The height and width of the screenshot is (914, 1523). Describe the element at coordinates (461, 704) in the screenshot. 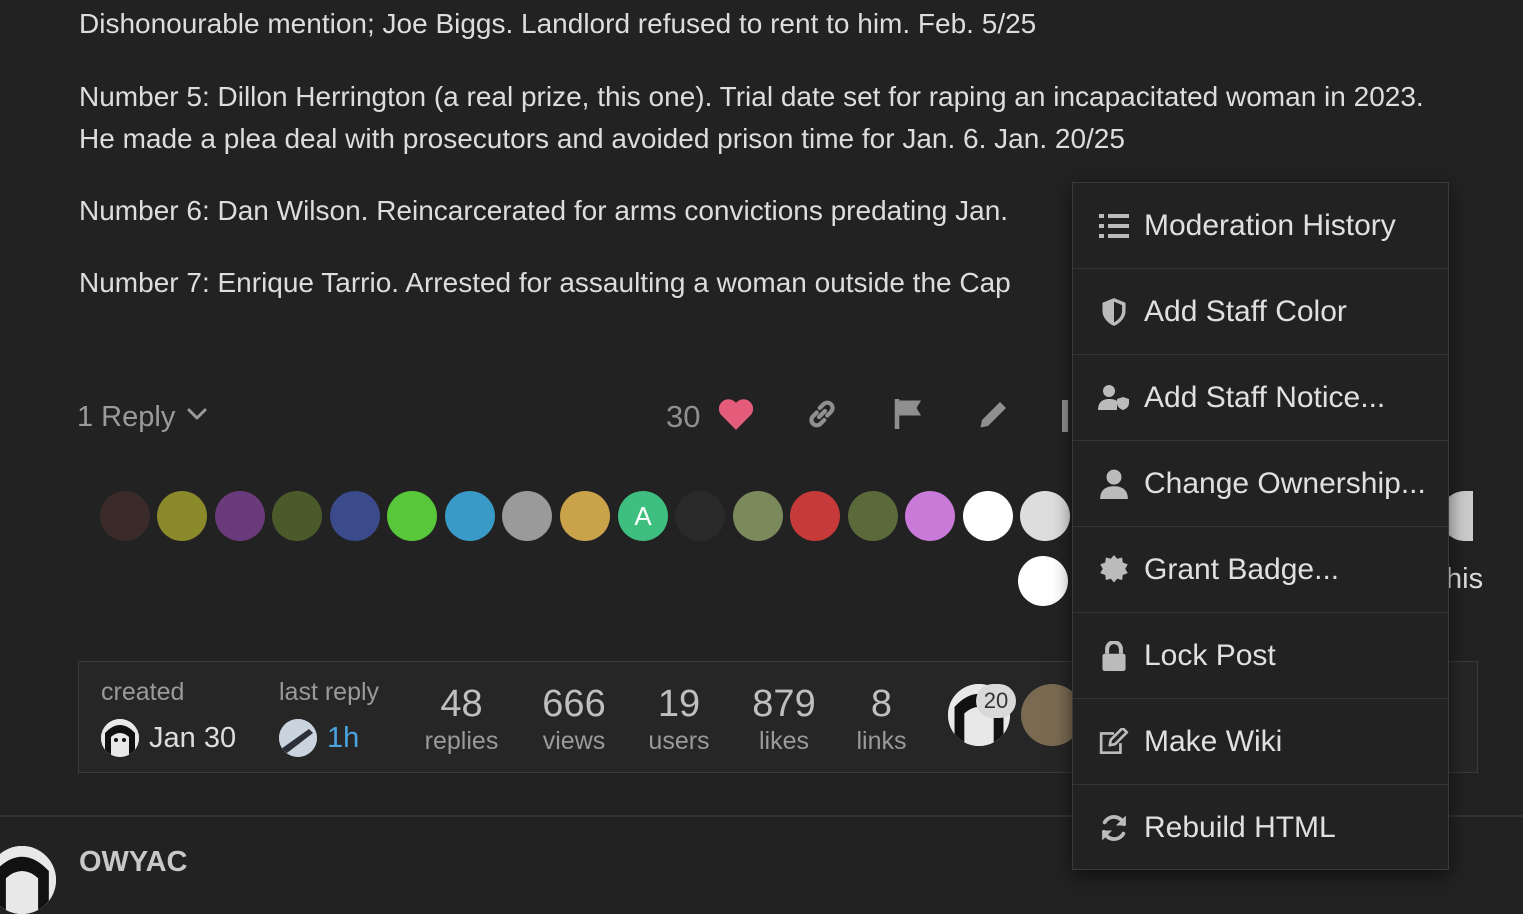

I see `stat-number: 48` at that location.